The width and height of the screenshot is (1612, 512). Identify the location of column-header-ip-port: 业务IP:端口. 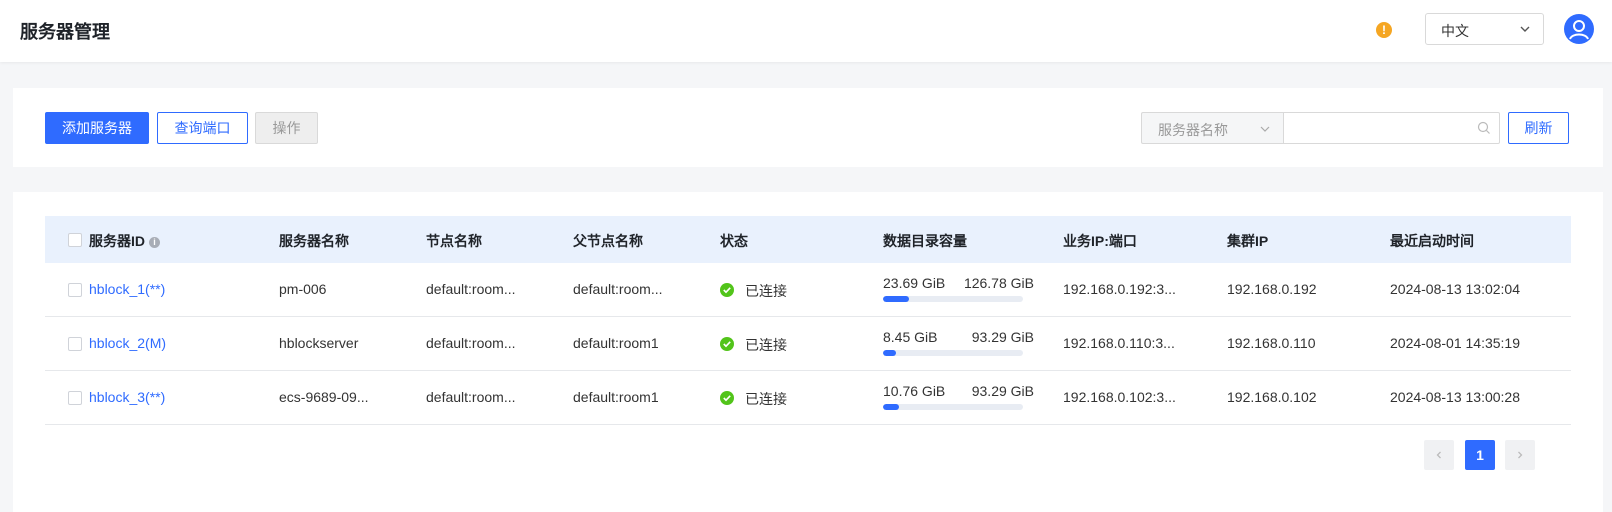
(1100, 241).